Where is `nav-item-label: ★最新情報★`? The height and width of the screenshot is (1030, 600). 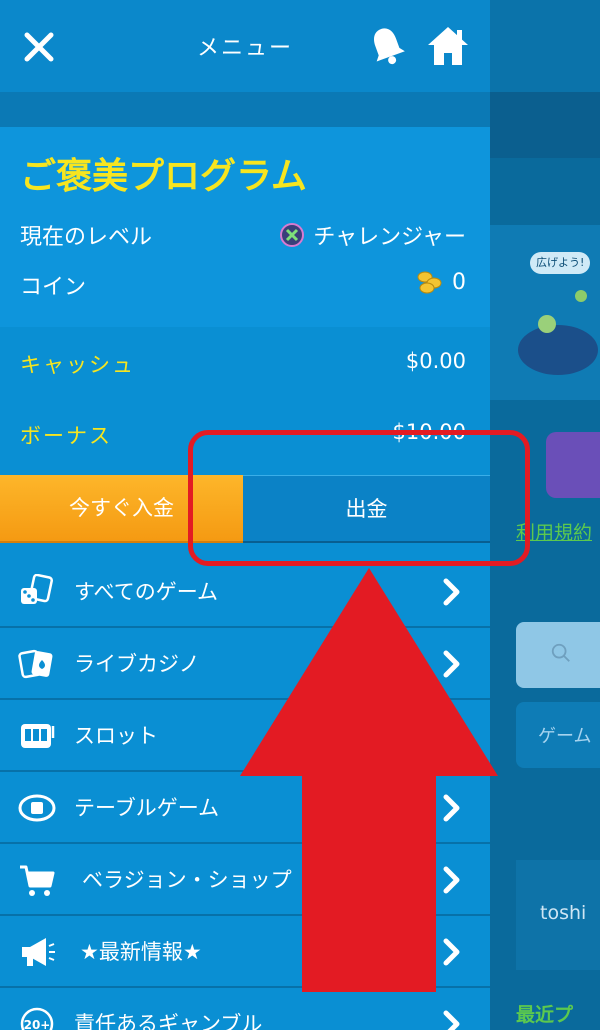 nav-item-label: ★最新情報★ is located at coordinates (141, 952).